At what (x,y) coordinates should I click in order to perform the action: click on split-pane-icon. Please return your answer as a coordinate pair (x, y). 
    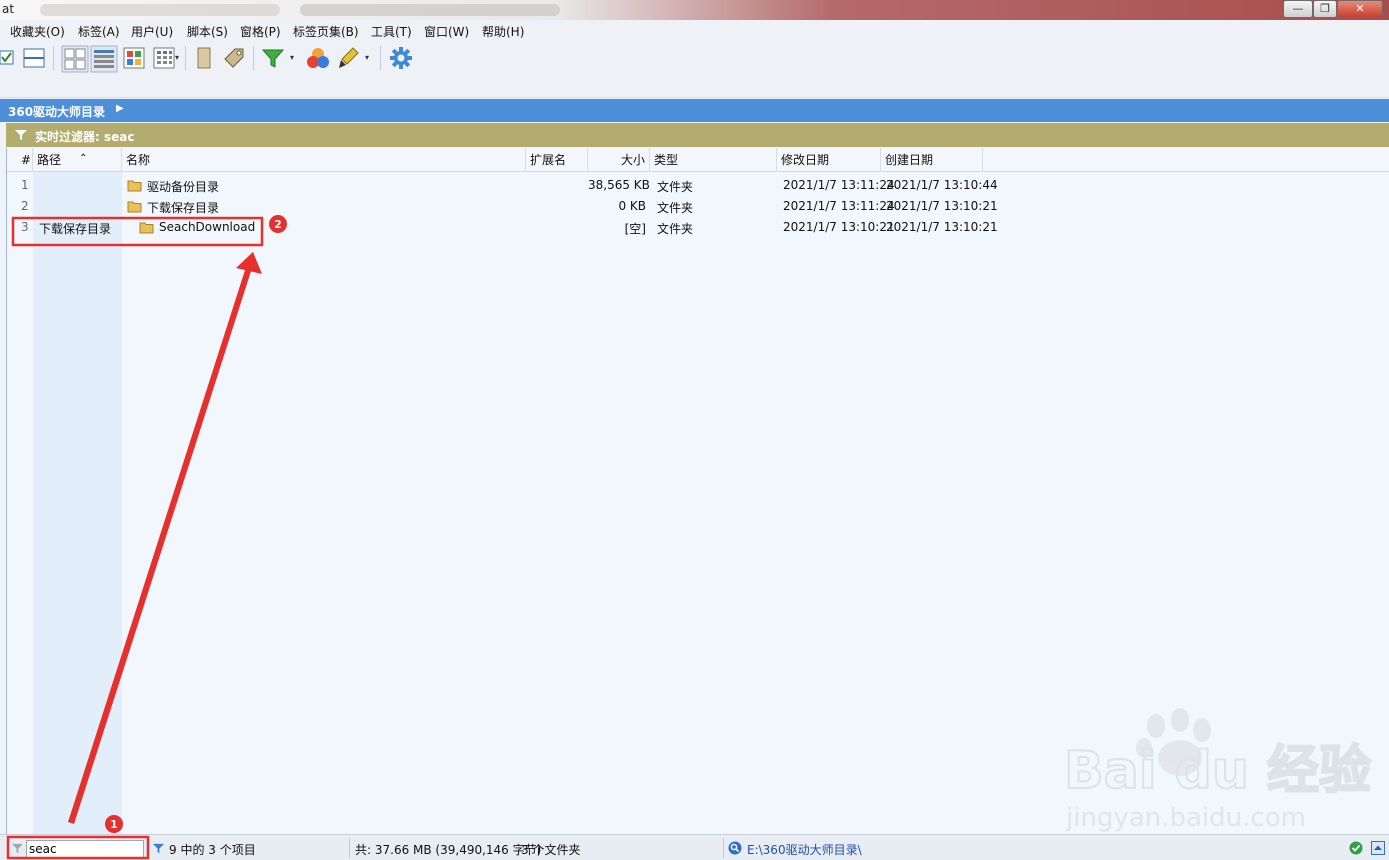
    Looking at the image, I should click on (34, 58).